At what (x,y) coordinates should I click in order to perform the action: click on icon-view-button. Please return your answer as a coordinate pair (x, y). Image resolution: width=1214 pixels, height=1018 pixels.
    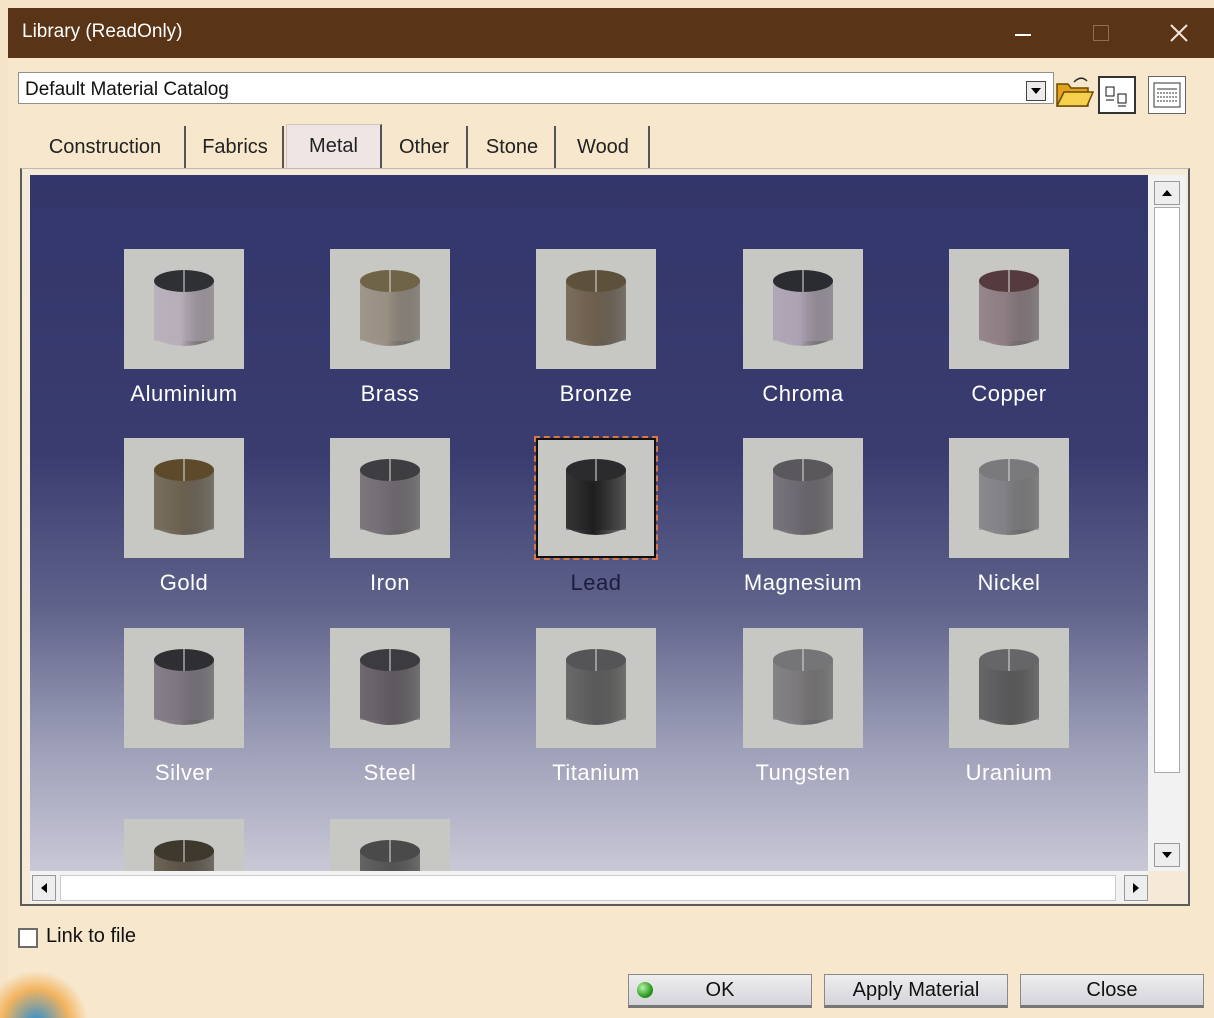
    Looking at the image, I should click on (1117, 95).